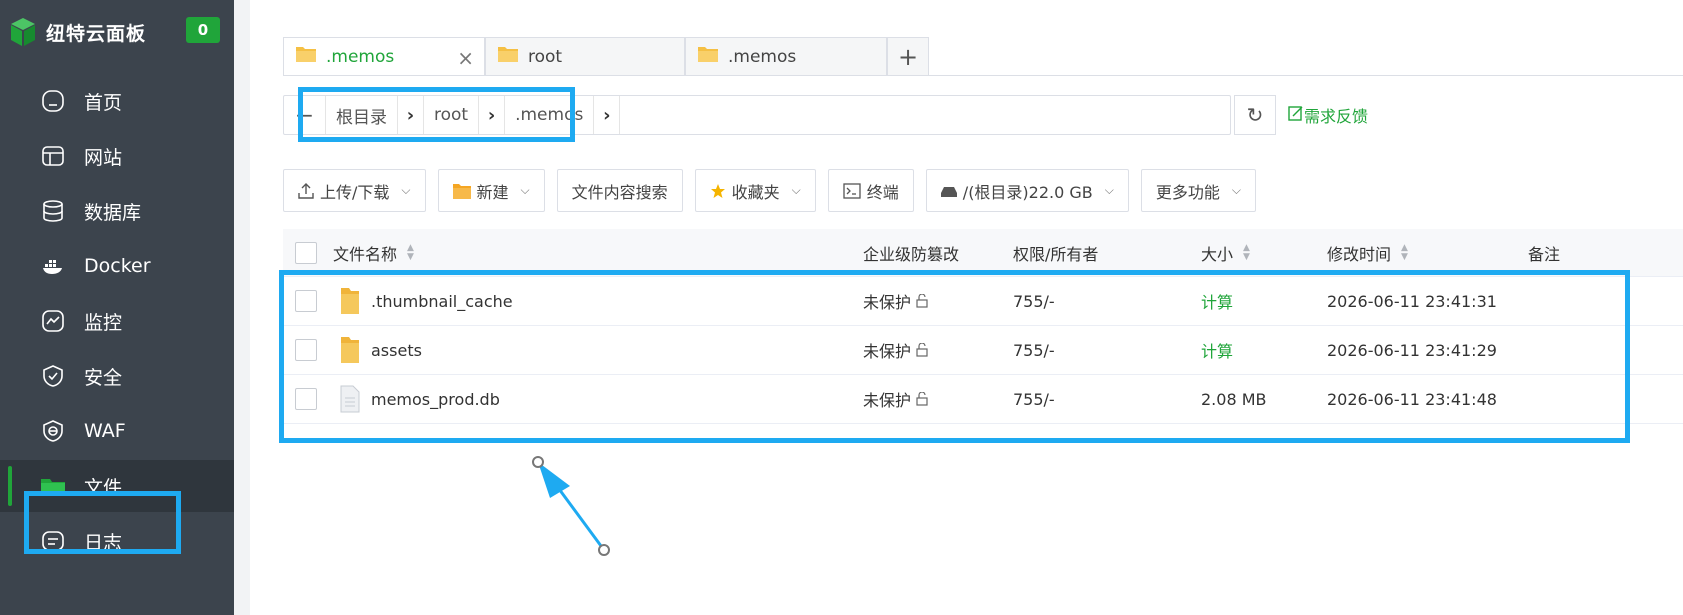 Image resolution: width=1683 pixels, height=615 pixels. Describe the element at coordinates (983, 75) in the screenshot. I see `tab-divider` at that location.